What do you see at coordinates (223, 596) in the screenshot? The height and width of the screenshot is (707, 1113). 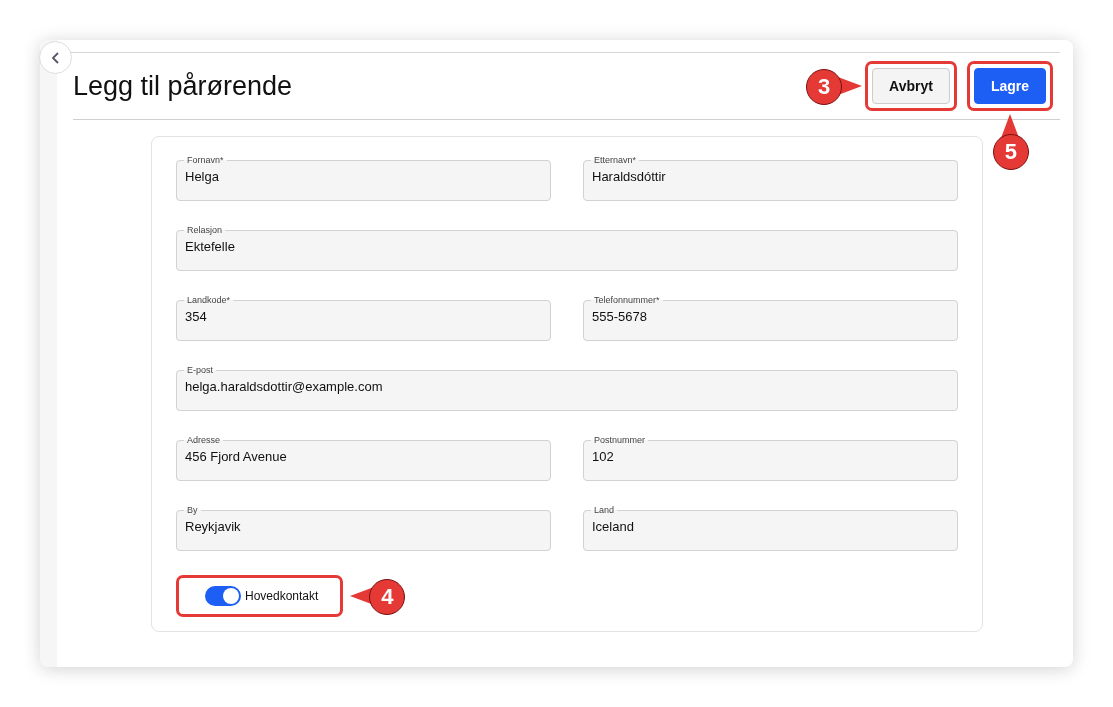 I see `toggle-switch` at bounding box center [223, 596].